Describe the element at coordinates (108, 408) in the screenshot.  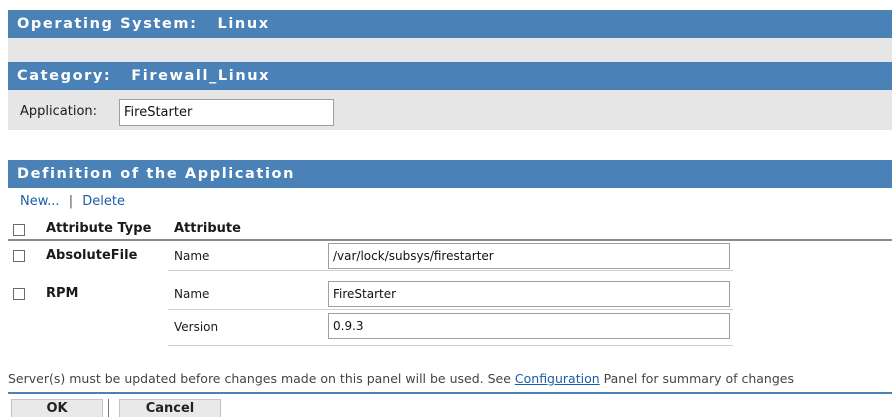
I see `button-separator` at that location.